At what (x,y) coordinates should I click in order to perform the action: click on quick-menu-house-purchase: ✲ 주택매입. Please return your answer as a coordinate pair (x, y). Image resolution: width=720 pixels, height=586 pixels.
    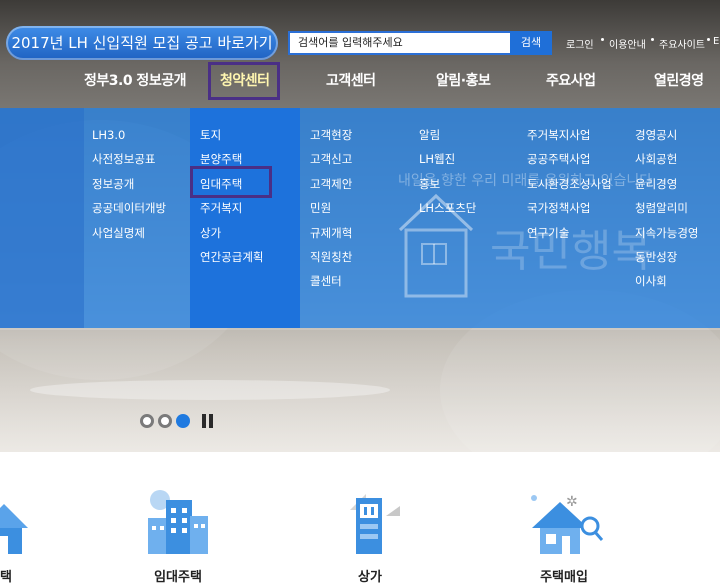
    Looking at the image, I should click on (564, 536).